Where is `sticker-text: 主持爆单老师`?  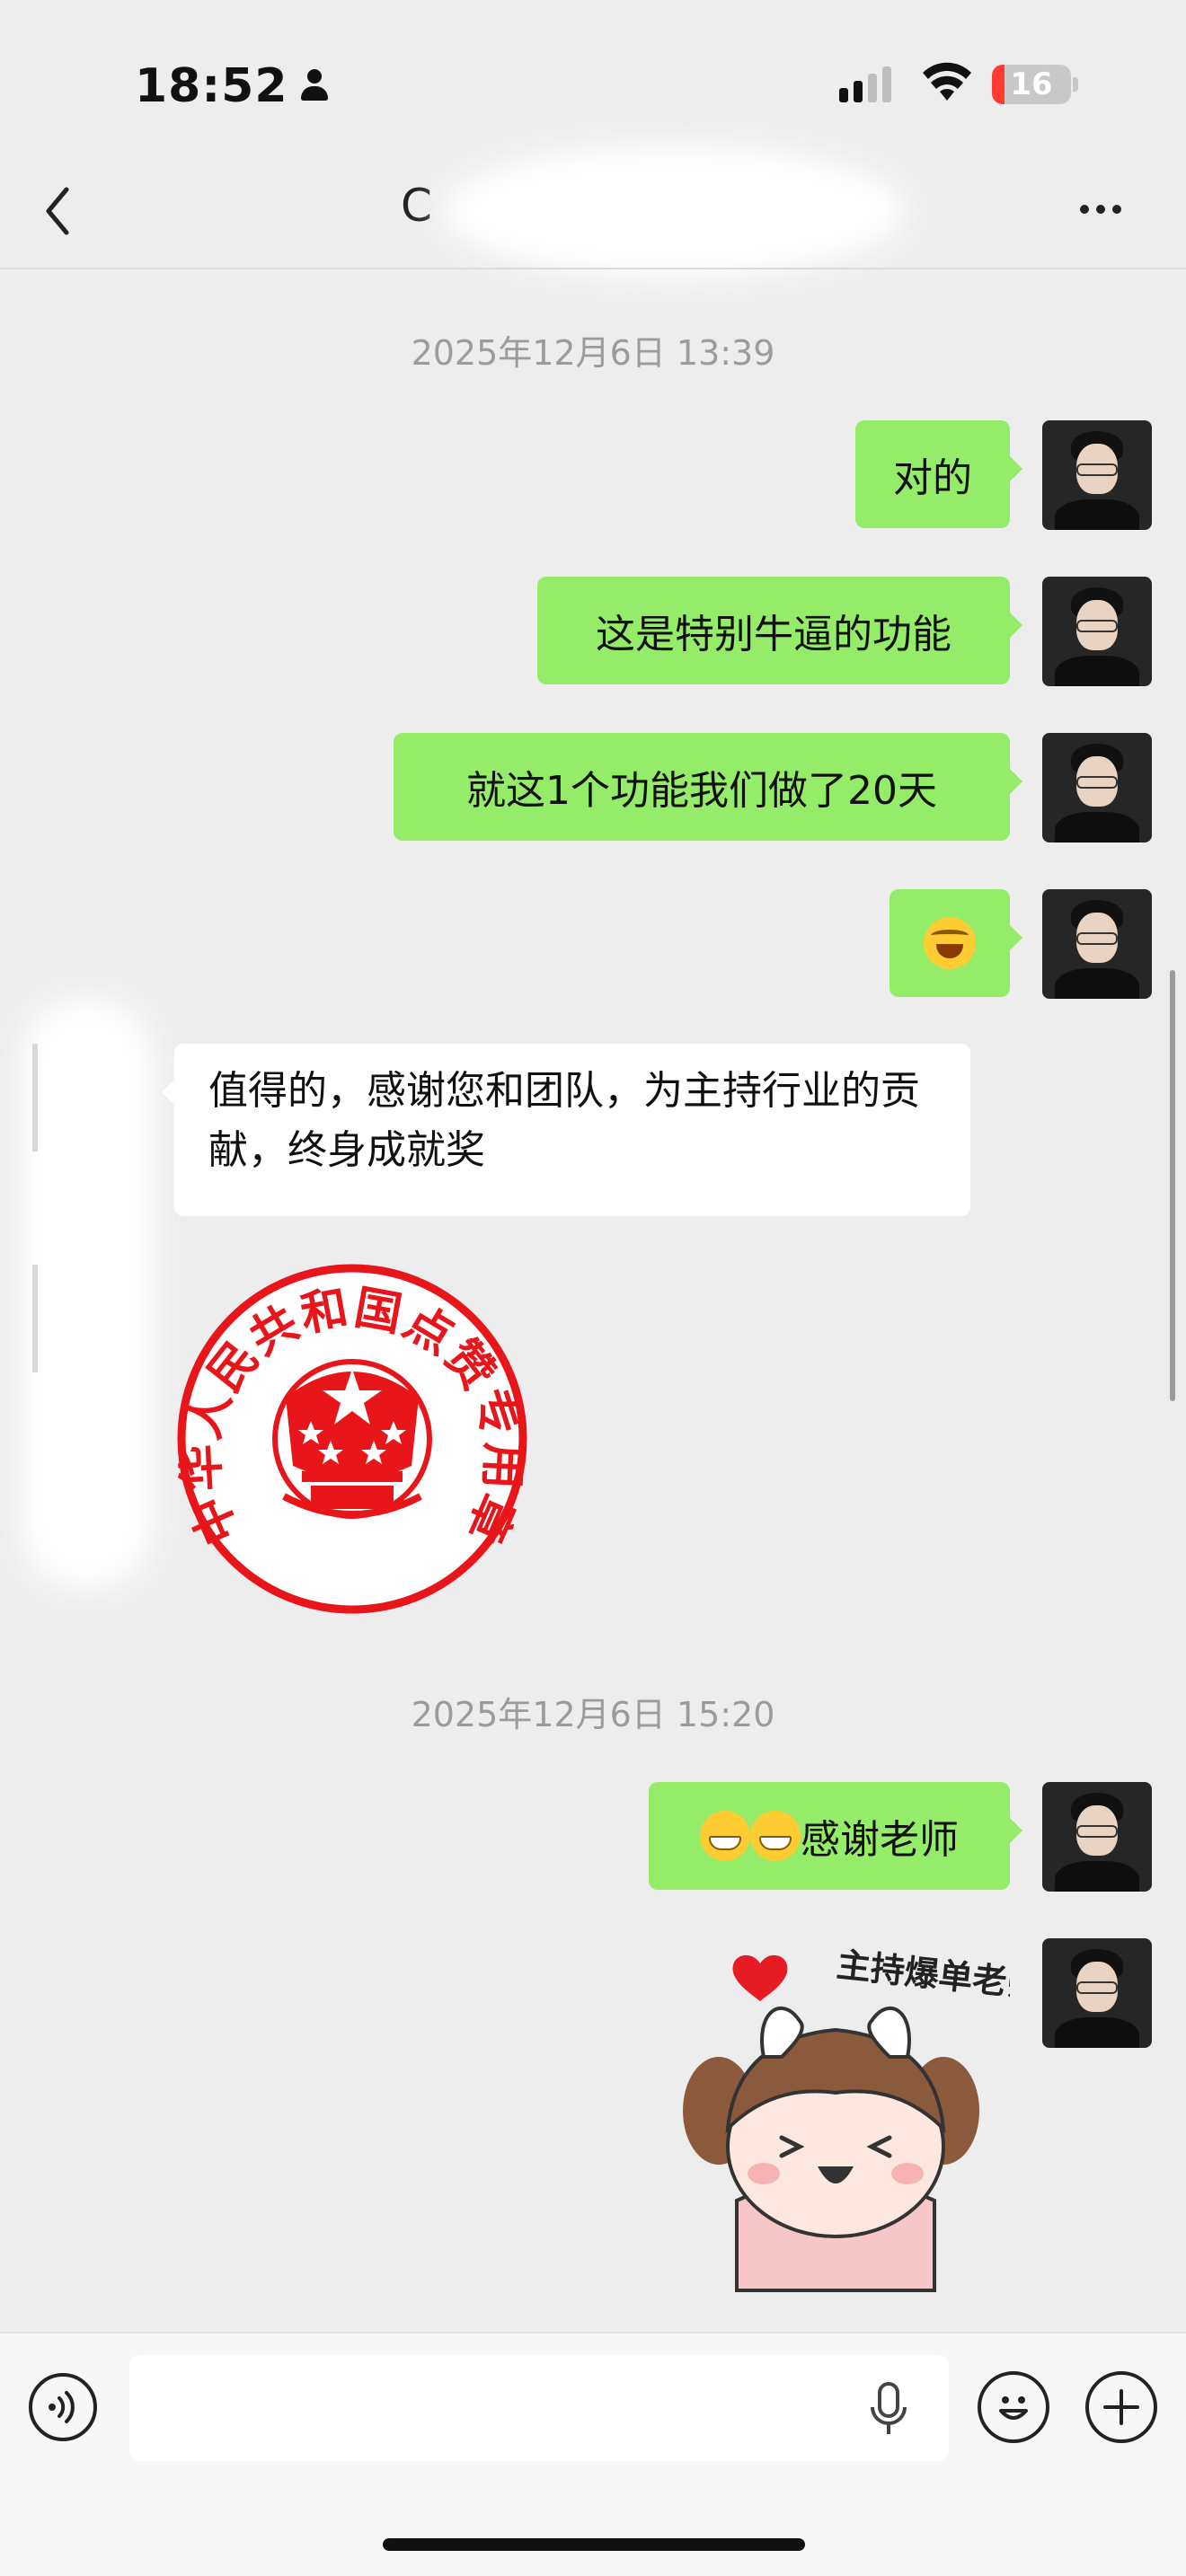 sticker-text: 主持爆单老师 is located at coordinates (922, 1975).